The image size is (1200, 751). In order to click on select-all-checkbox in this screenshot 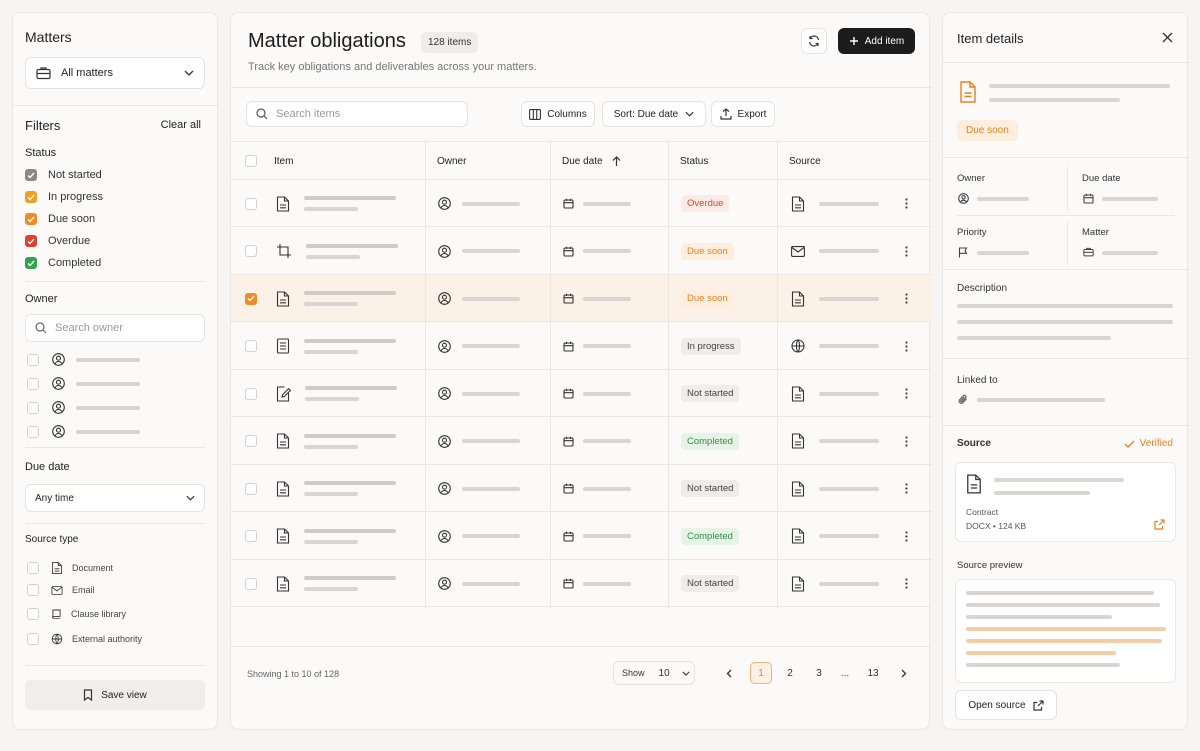, I will do `click(251, 161)`.